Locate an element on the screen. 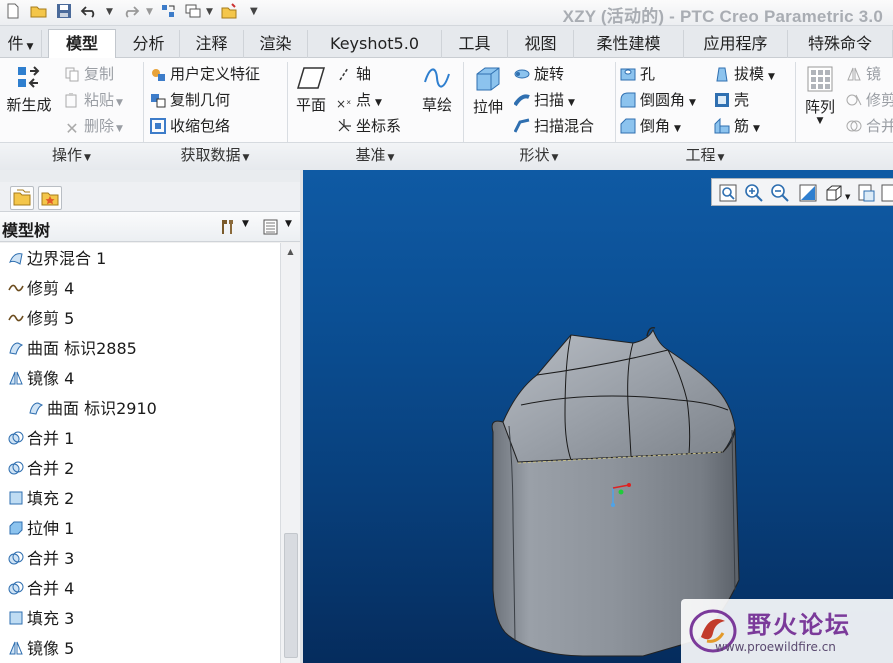 The width and height of the screenshot is (893, 663). axis-button: 轴 is located at coordinates (353, 74).